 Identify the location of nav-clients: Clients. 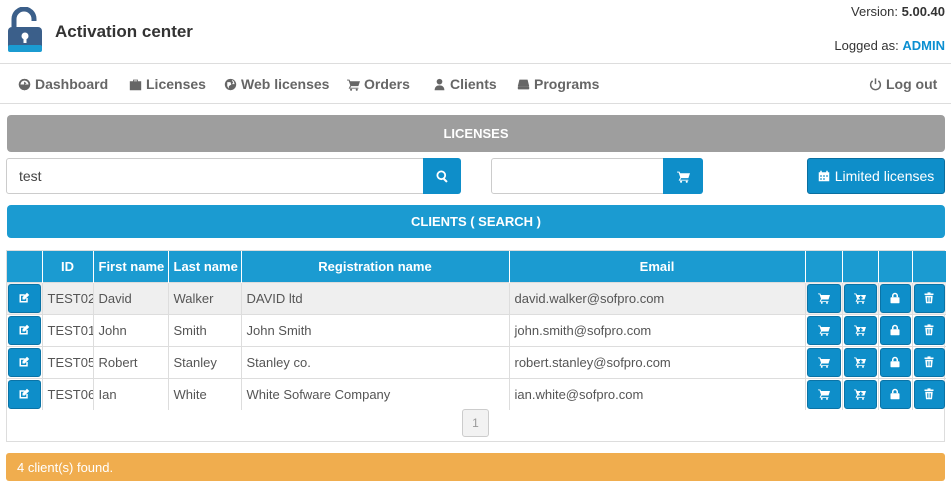
(465, 84).